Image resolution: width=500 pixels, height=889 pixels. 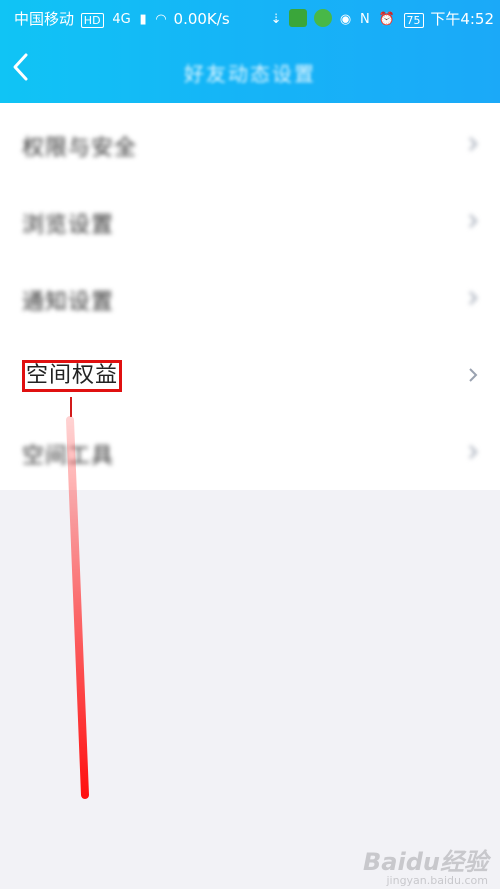 I want to click on annotation-tick, so click(x=71, y=407).